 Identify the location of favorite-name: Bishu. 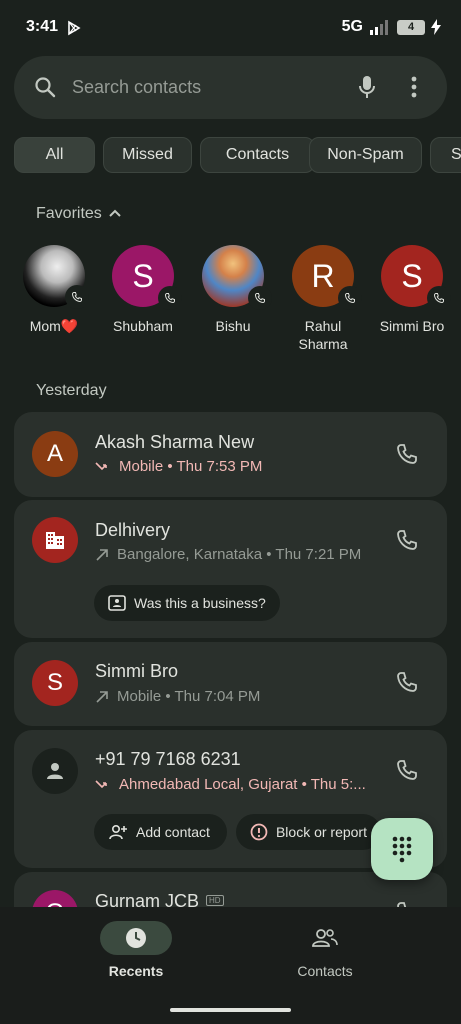
(233, 326).